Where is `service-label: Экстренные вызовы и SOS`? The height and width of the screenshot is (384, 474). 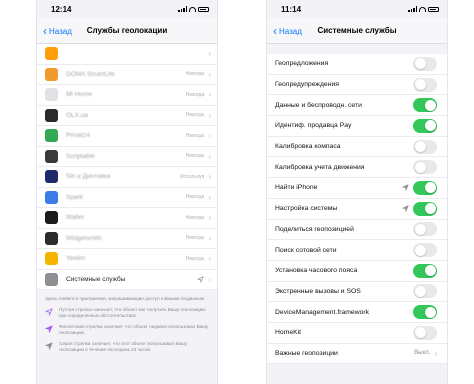
service-label: Экстренные вызовы и SOS is located at coordinates (344, 291).